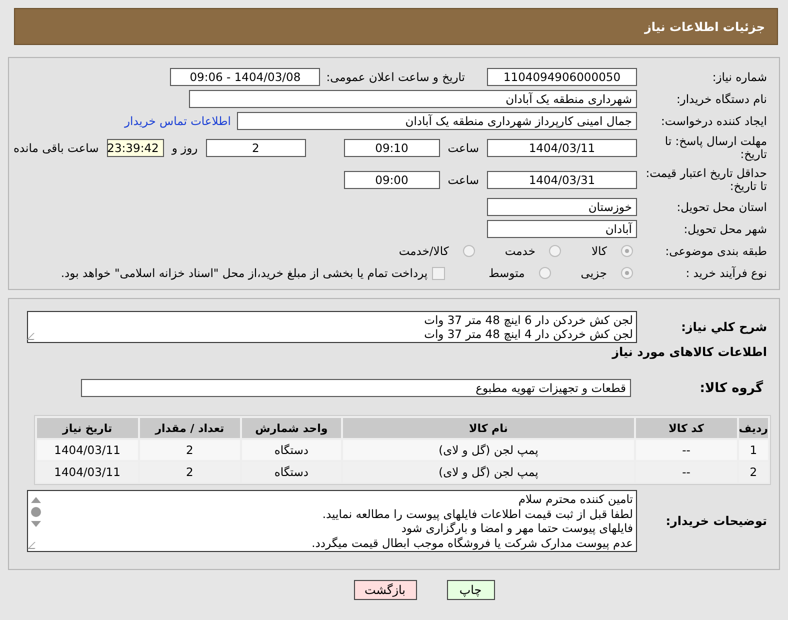  I want to click on field-label: استان محل تحویل:, so click(722, 207).